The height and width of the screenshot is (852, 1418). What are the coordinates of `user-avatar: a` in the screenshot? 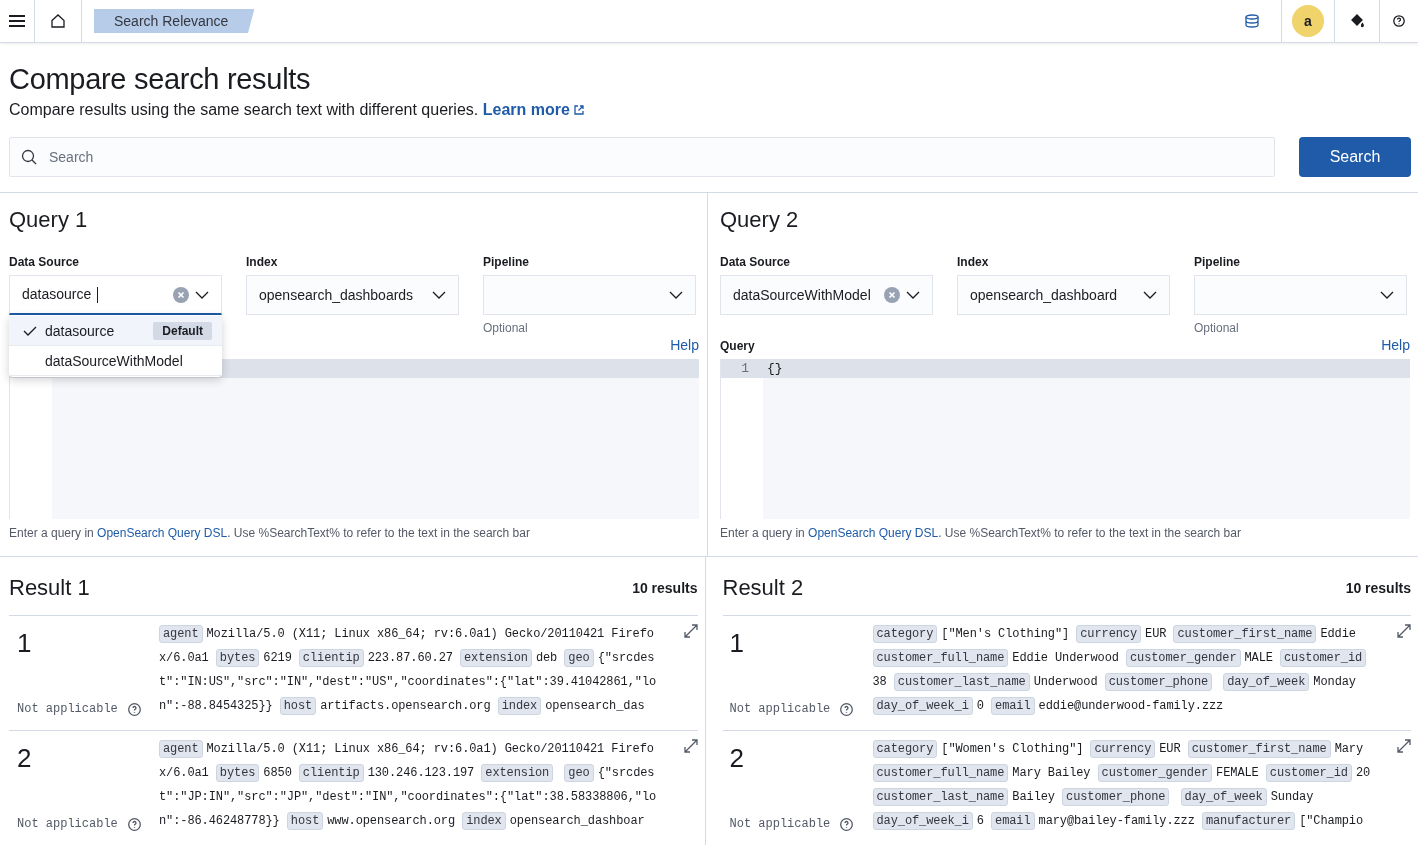 It's located at (1308, 21).